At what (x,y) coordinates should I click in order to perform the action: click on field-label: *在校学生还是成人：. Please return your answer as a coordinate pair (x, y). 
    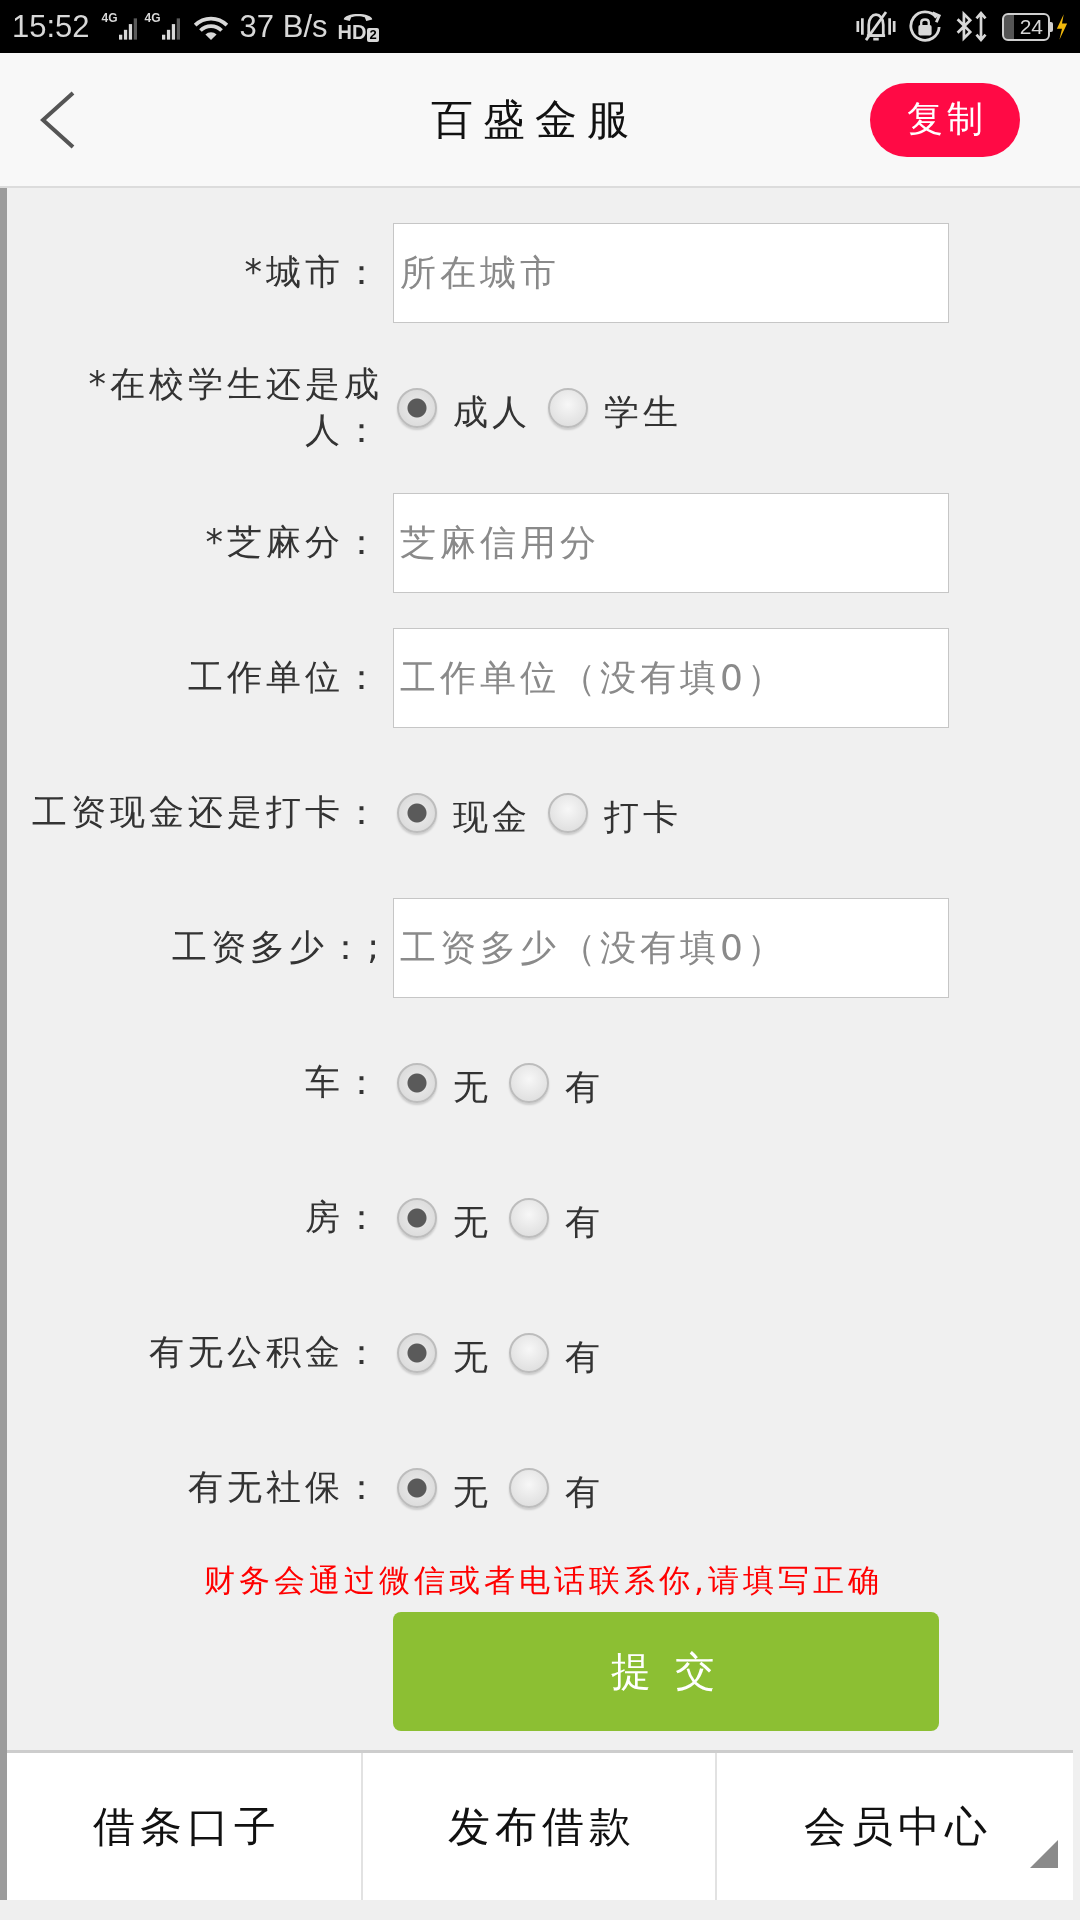
    Looking at the image, I should click on (235, 407).